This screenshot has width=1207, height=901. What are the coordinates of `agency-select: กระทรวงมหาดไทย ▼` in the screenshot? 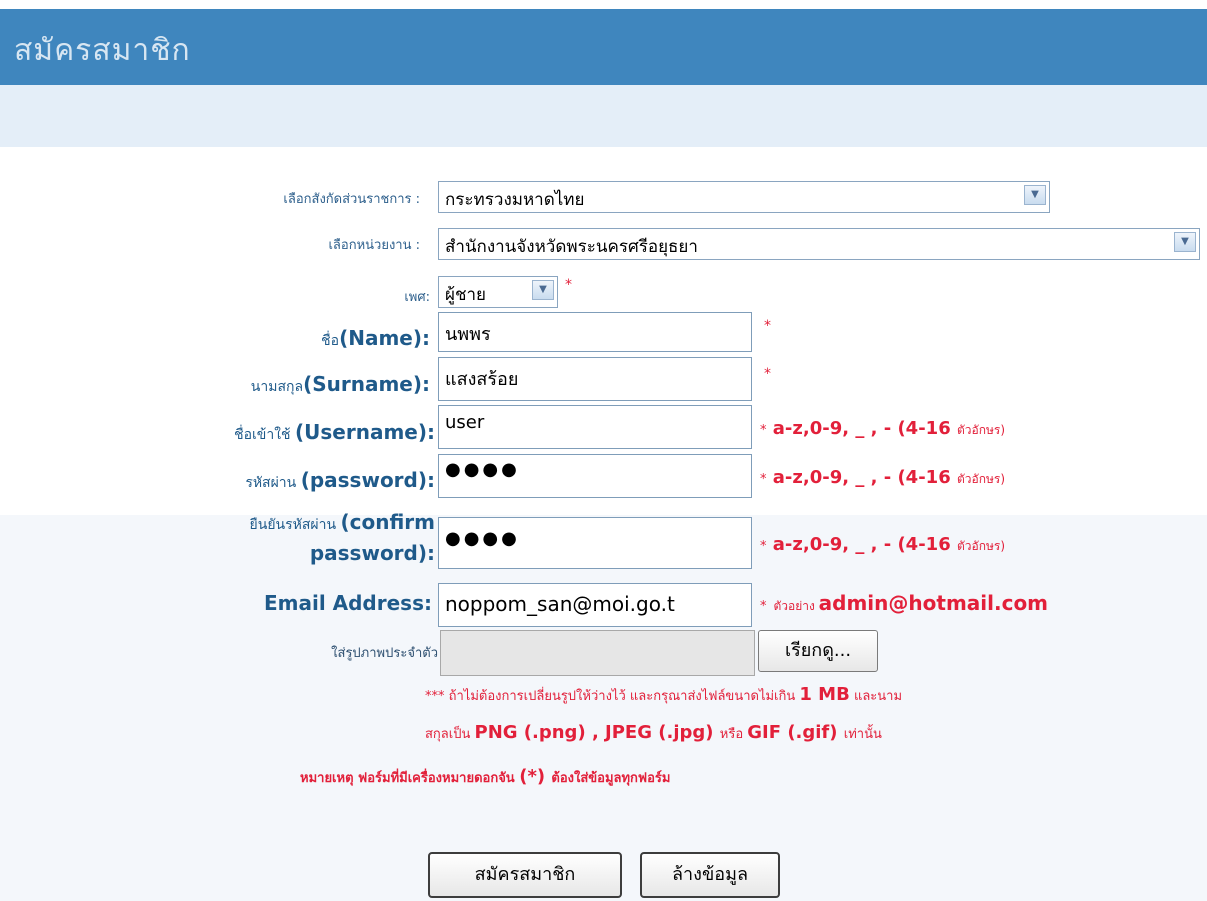 It's located at (744, 197).